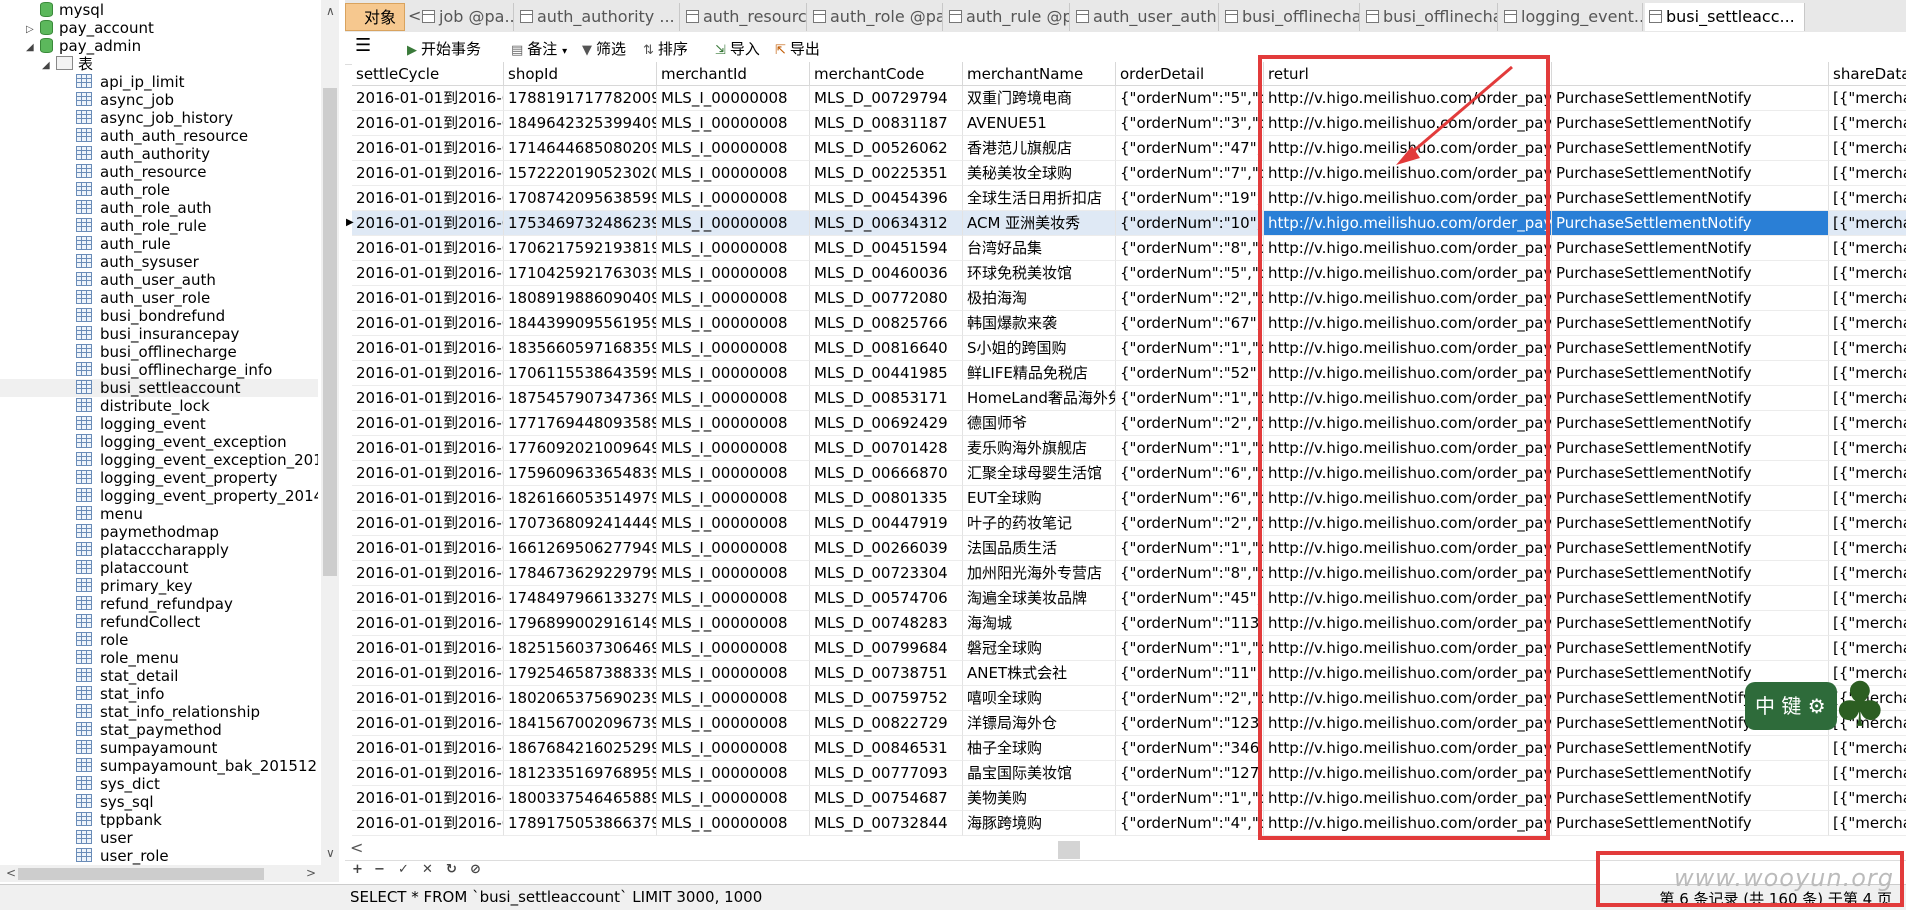 The width and height of the screenshot is (1906, 910). Describe the element at coordinates (1069, 850) in the screenshot. I see `grid-hscroll-thumb` at that location.